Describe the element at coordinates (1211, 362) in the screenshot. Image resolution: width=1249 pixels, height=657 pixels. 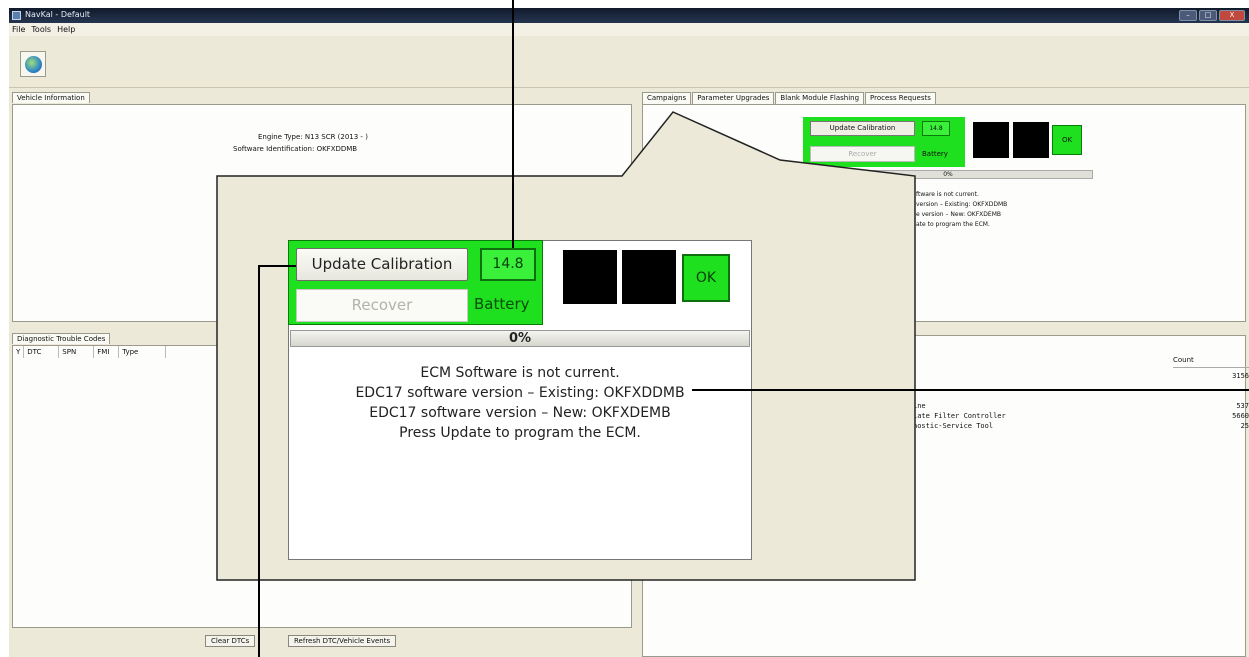
I see `count-column-header: Count` at that location.